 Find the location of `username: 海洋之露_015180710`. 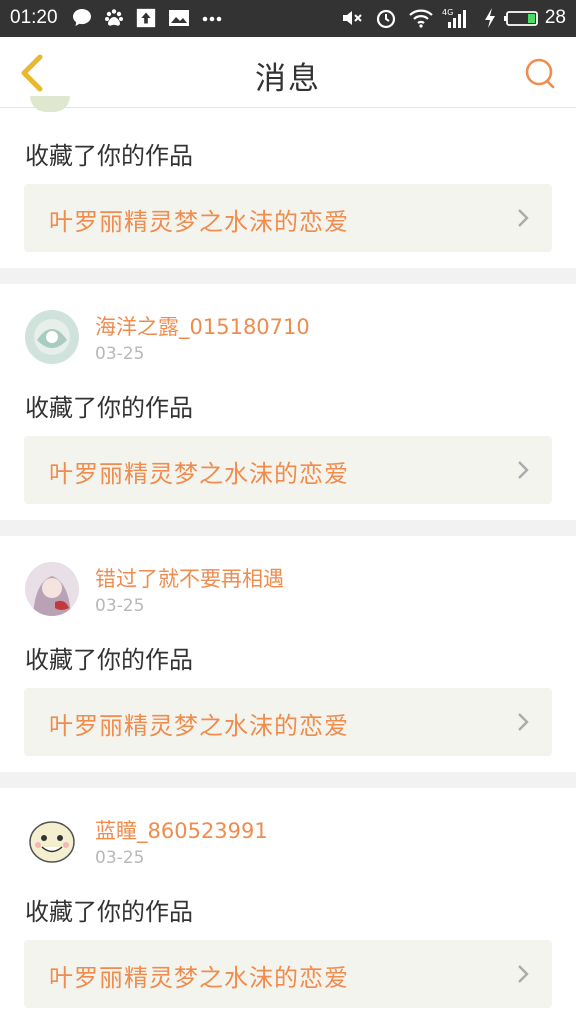

username: 海洋之露_015180710 is located at coordinates (202, 326).